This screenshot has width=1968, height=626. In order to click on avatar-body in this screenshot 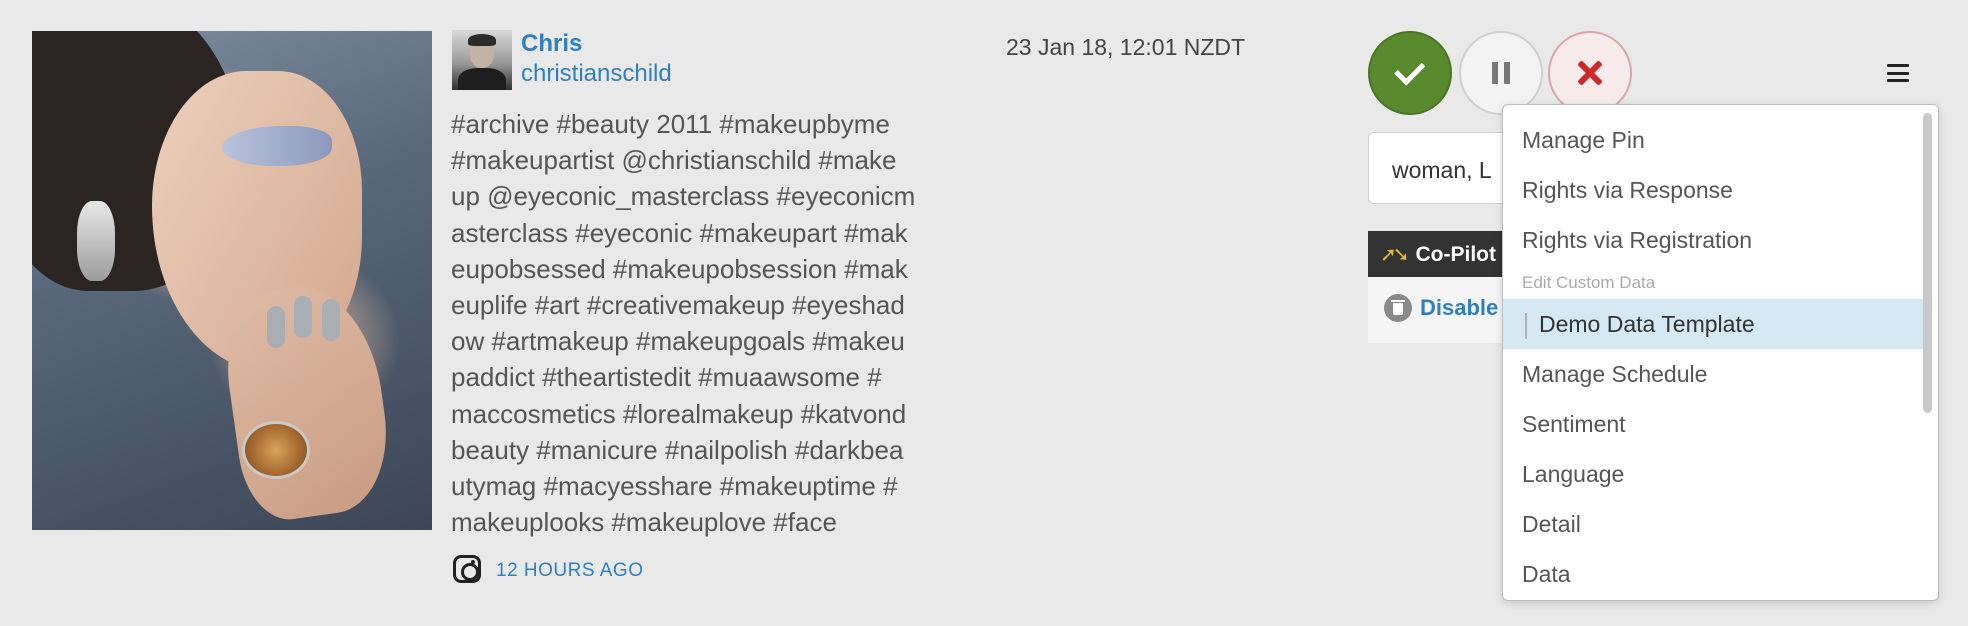, I will do `click(482, 79)`.